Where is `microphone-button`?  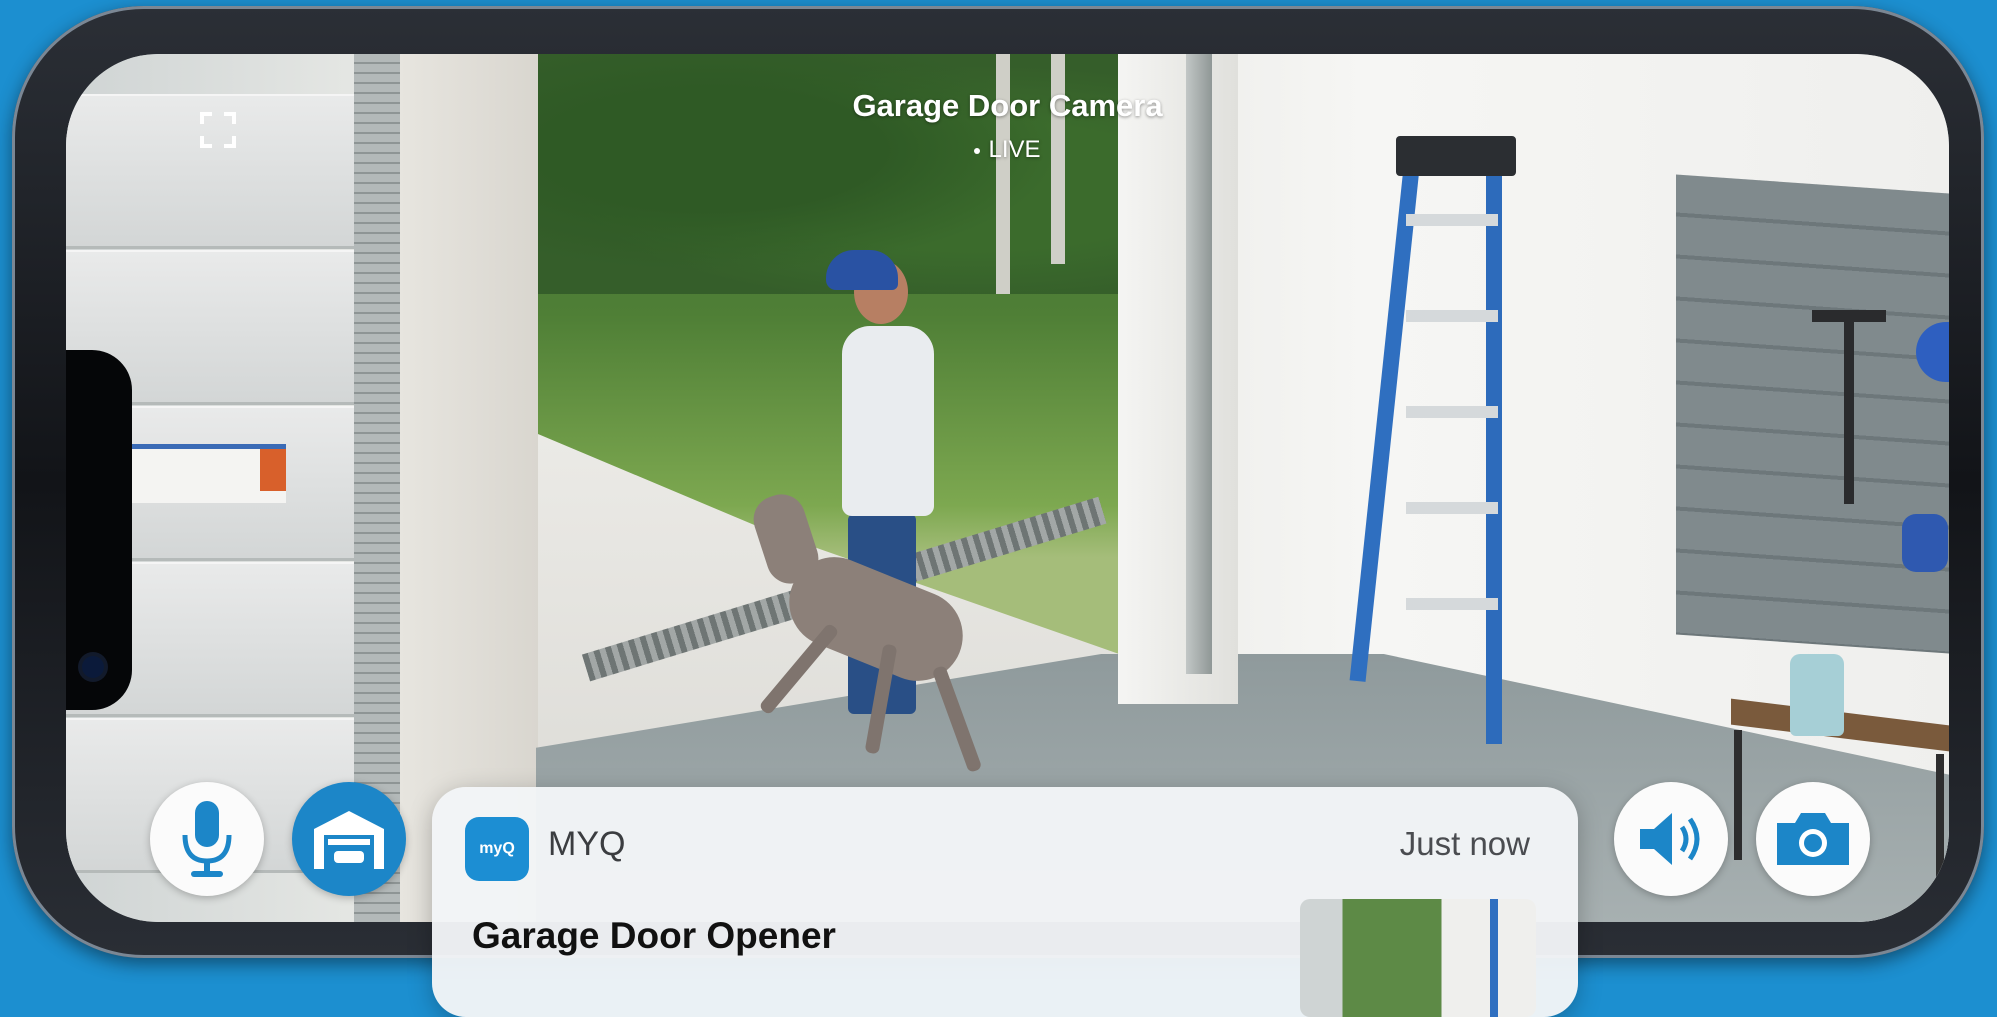 microphone-button is located at coordinates (207, 839).